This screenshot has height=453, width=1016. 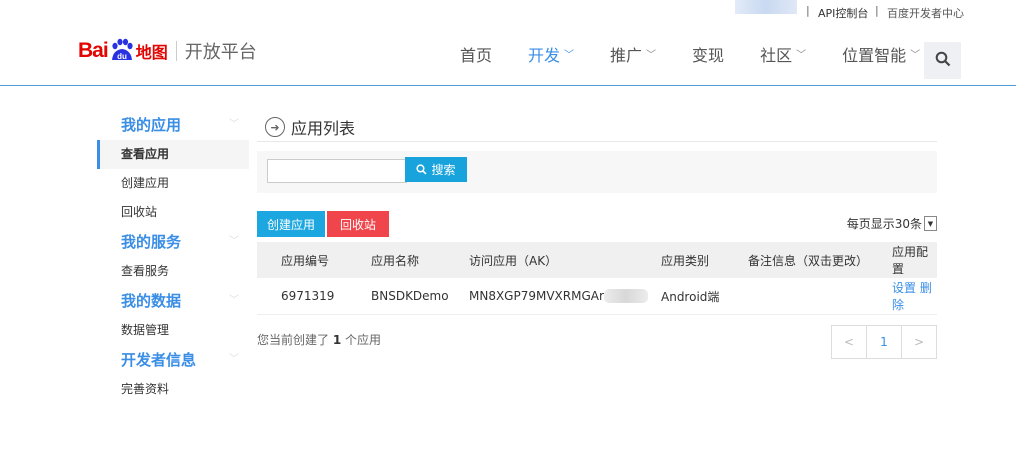 What do you see at coordinates (633, 54) in the screenshot?
I see `nav-item-promote: 推广 ﹀` at bounding box center [633, 54].